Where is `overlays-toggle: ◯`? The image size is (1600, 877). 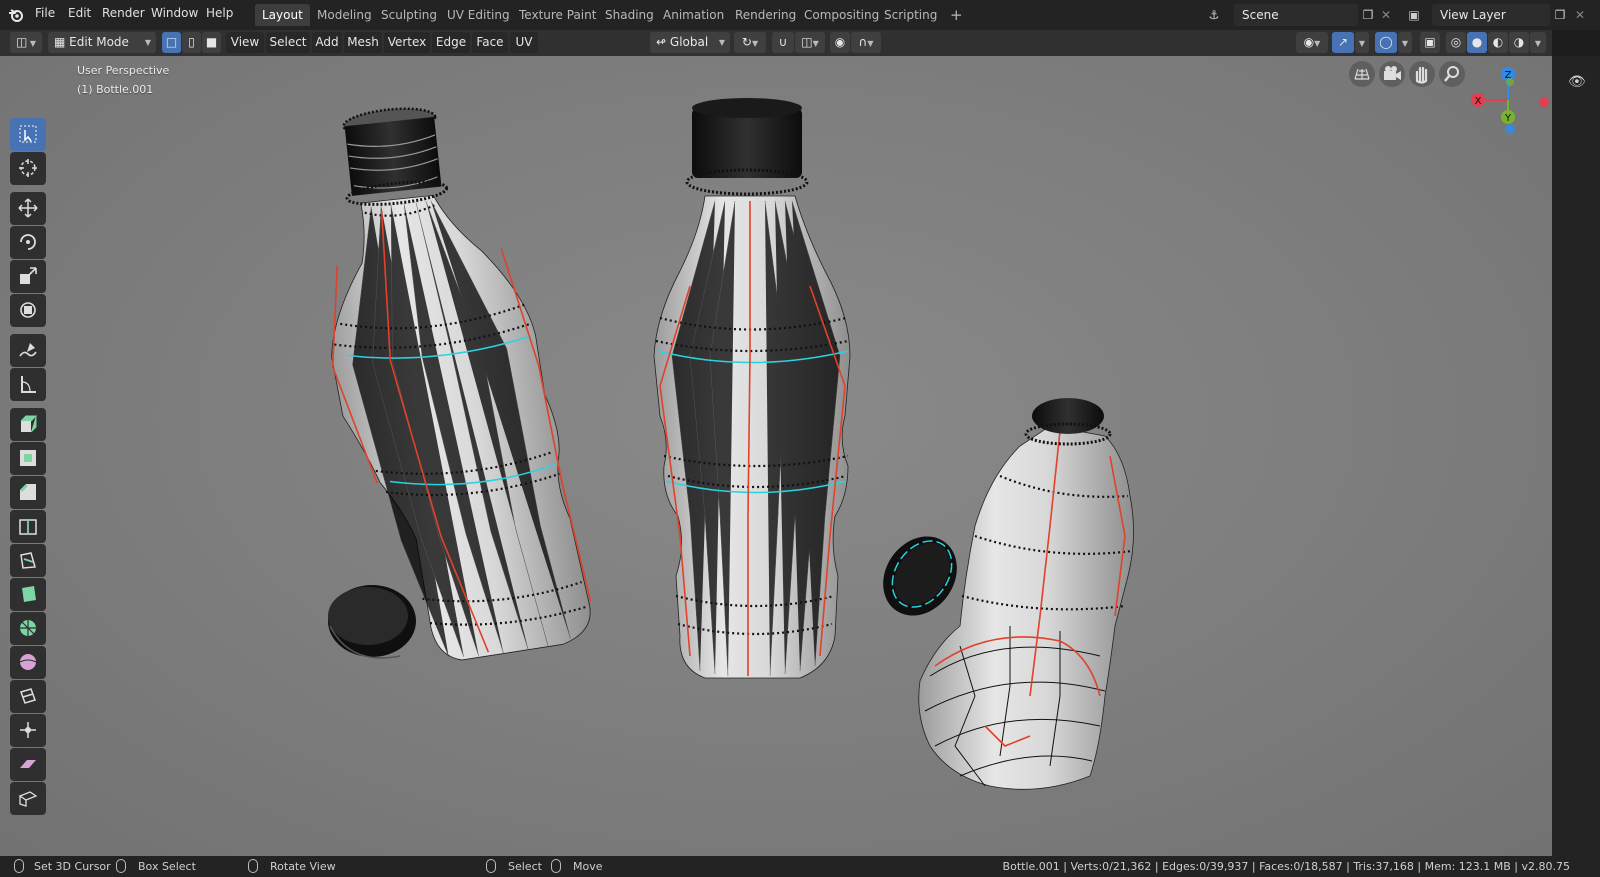 overlays-toggle: ◯ is located at coordinates (1386, 42).